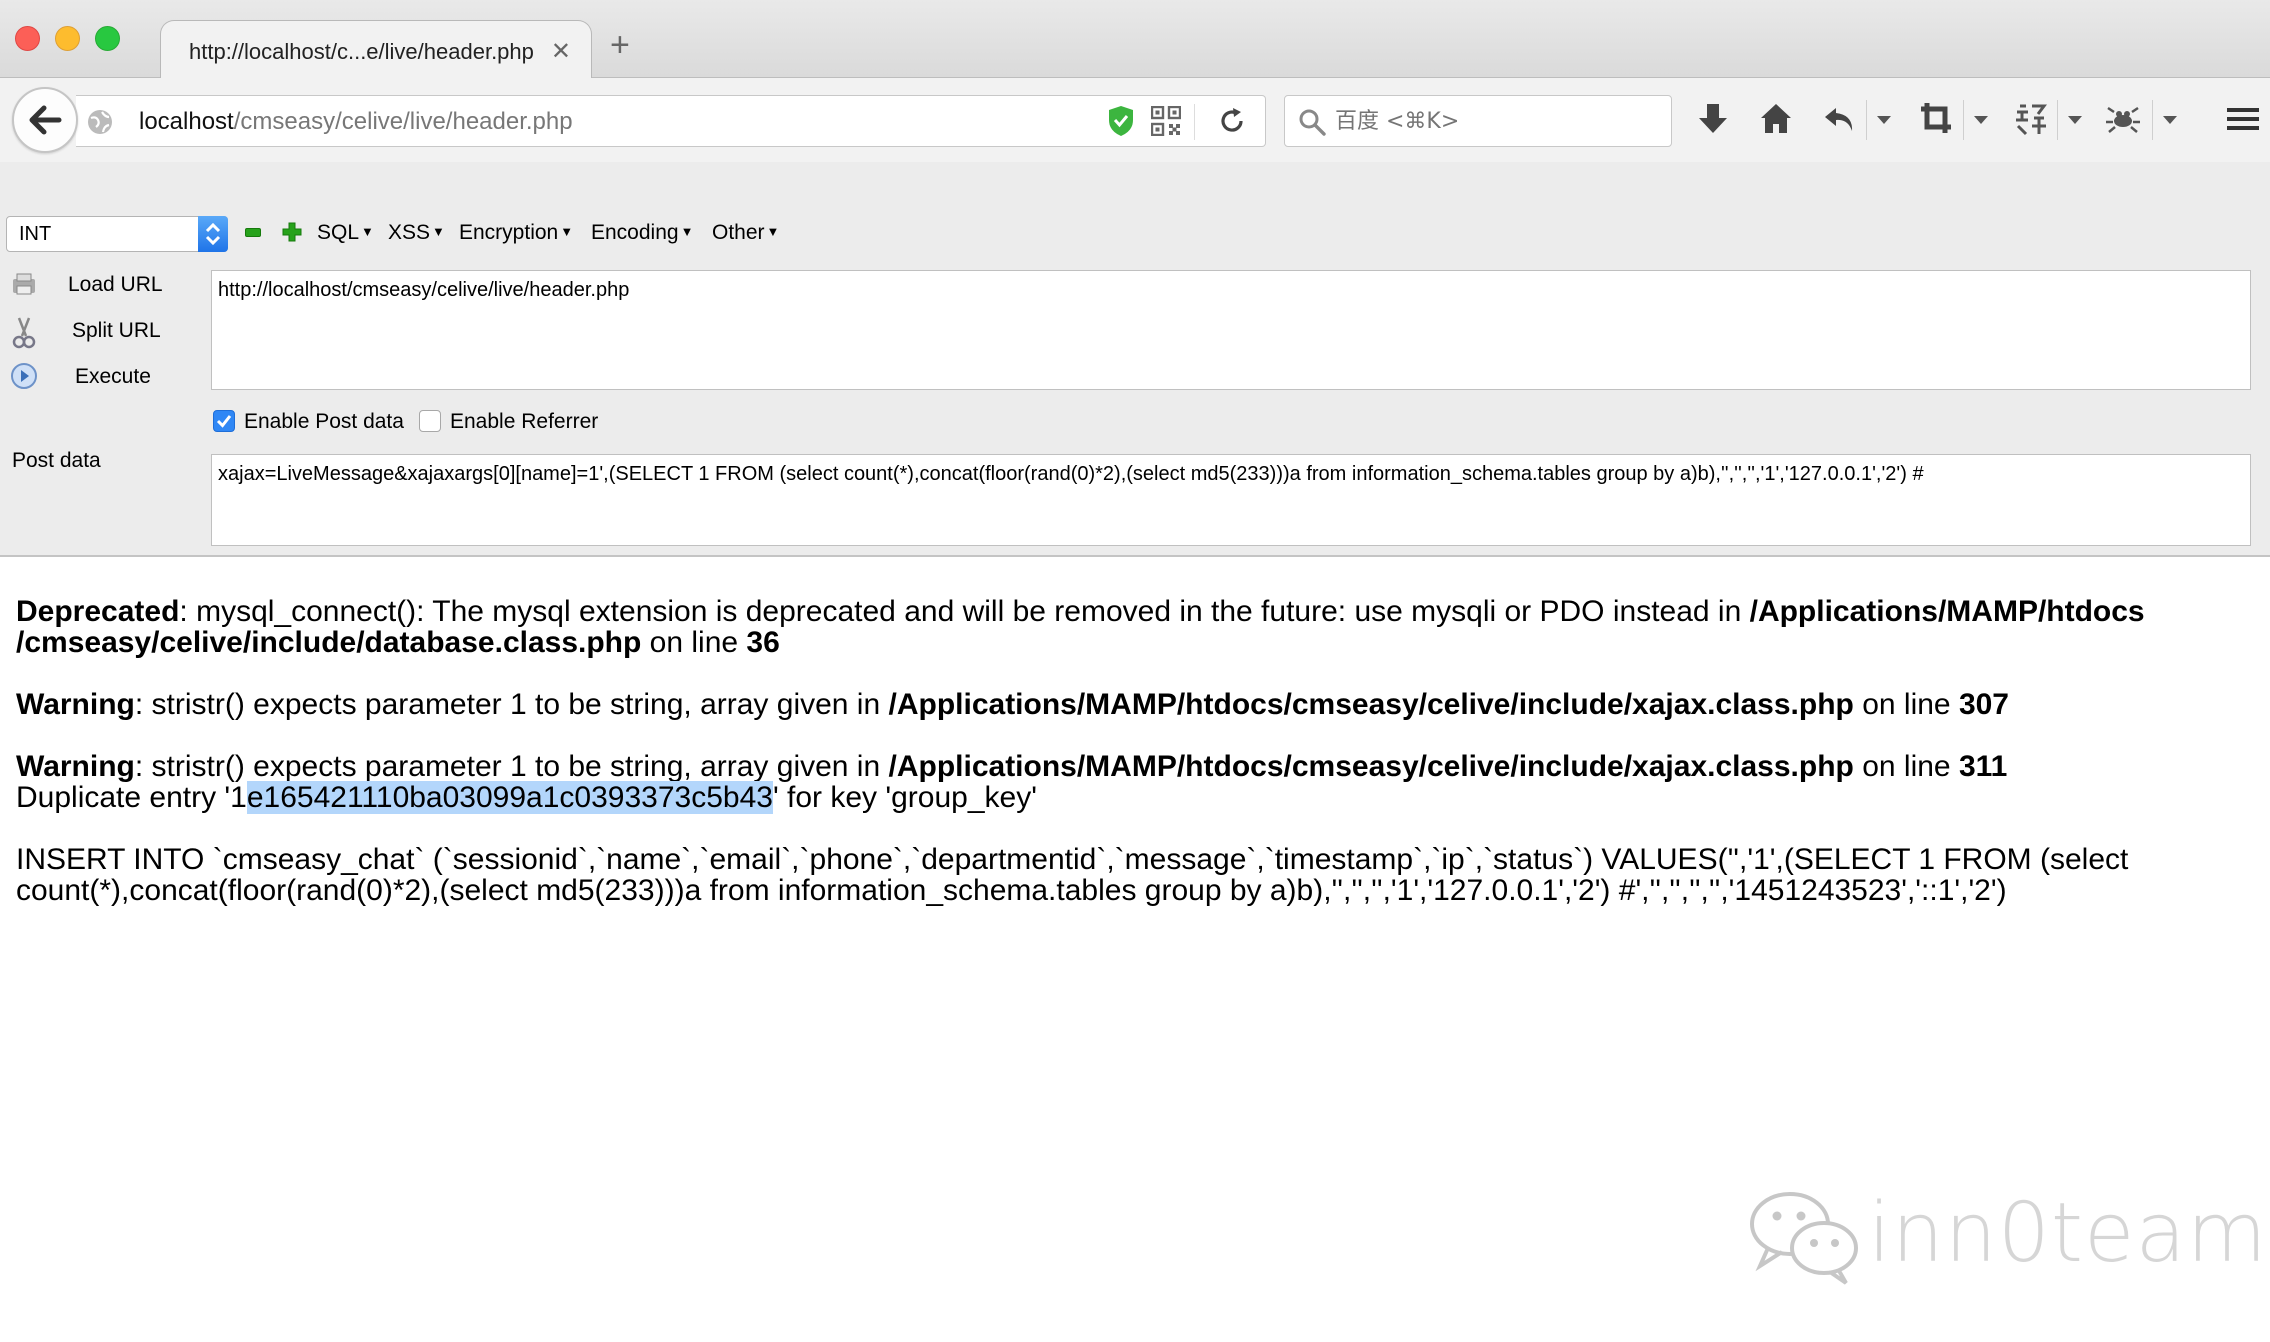 This screenshot has width=2270, height=1342. What do you see at coordinates (1983, 766) in the screenshot?
I see `warning-line-number: 311` at bounding box center [1983, 766].